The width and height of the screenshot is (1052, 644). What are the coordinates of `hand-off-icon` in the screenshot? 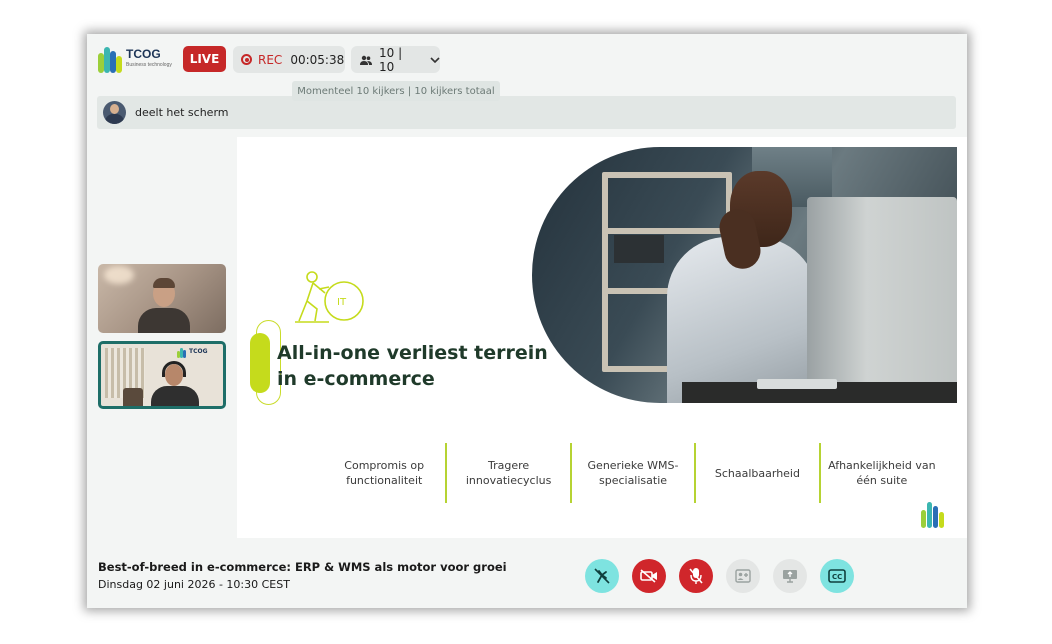 It's located at (602, 576).